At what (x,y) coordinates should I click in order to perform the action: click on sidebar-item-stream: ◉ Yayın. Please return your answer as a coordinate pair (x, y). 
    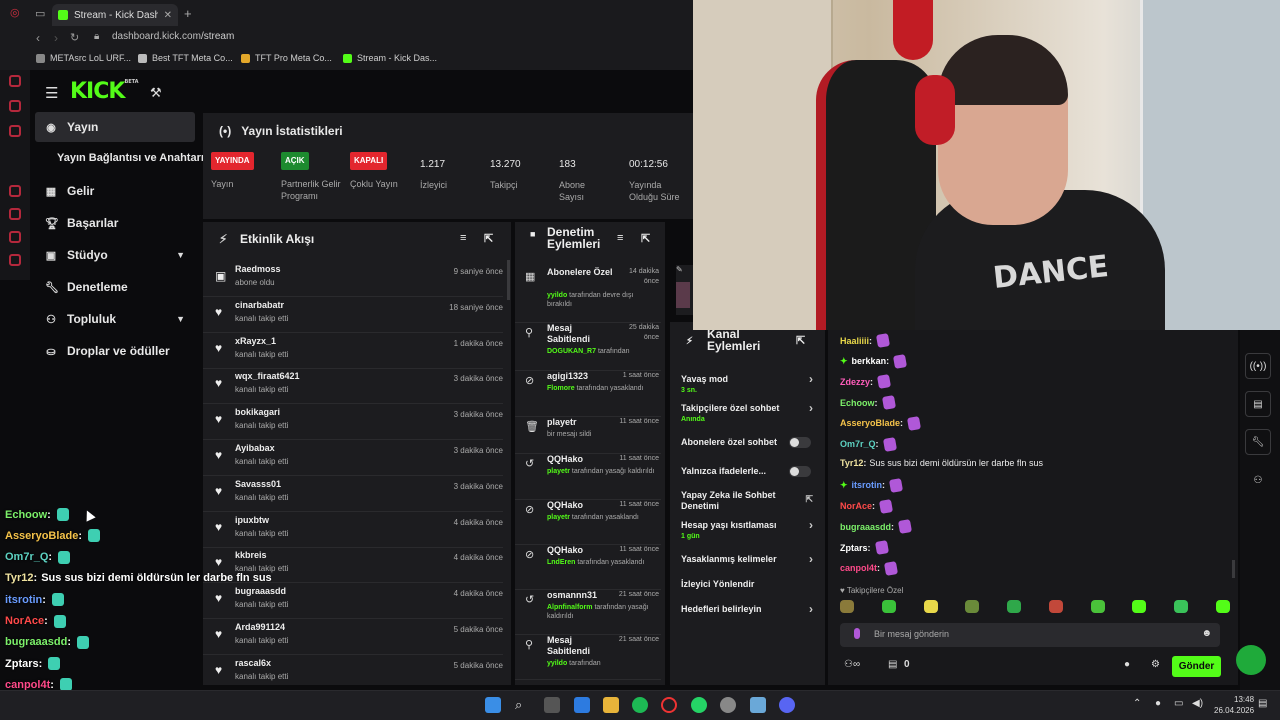
    Looking at the image, I should click on (115, 127).